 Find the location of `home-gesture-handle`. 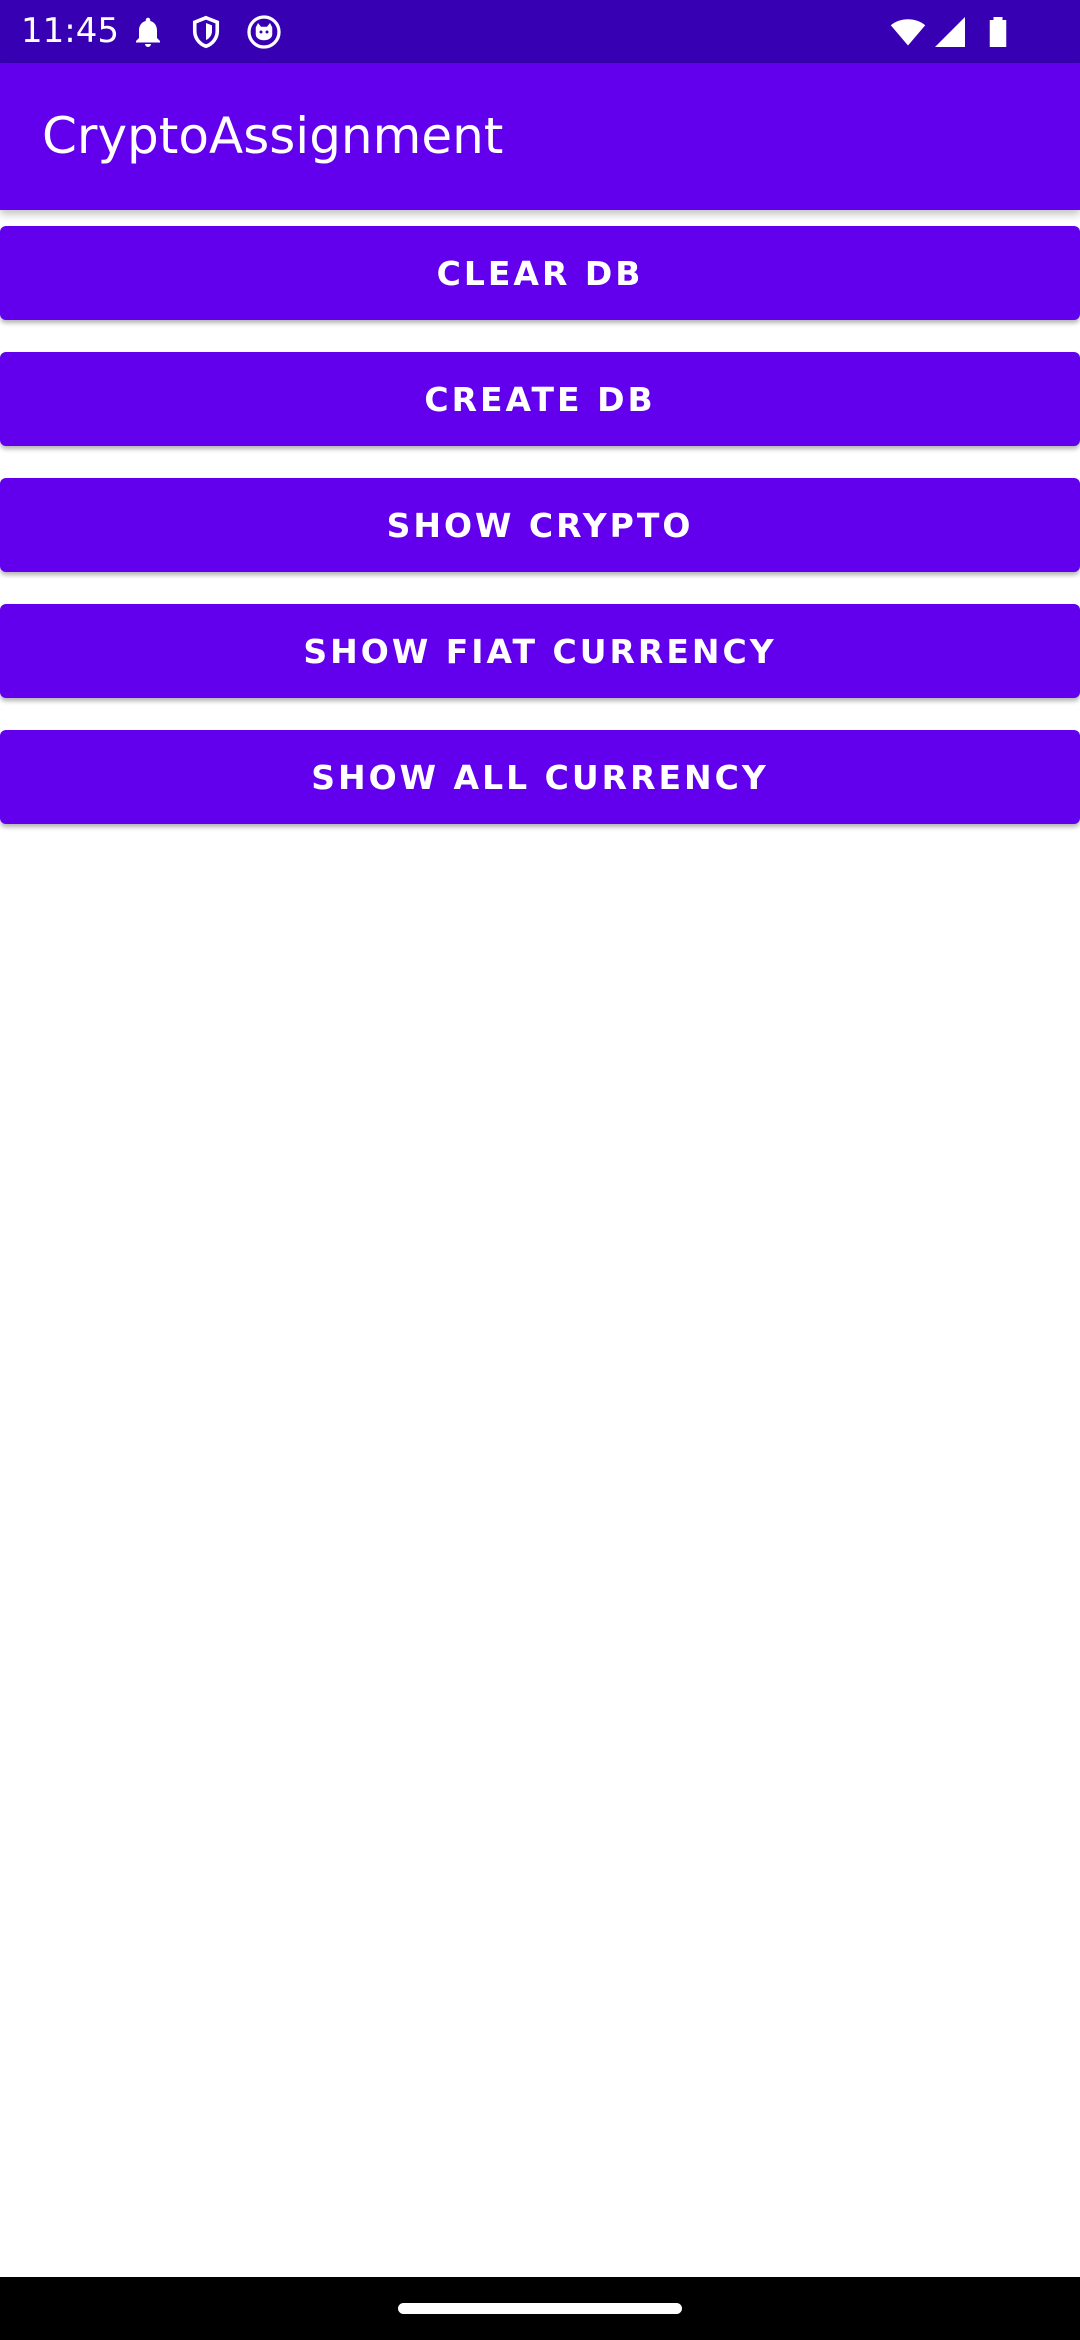

home-gesture-handle is located at coordinates (540, 2308).